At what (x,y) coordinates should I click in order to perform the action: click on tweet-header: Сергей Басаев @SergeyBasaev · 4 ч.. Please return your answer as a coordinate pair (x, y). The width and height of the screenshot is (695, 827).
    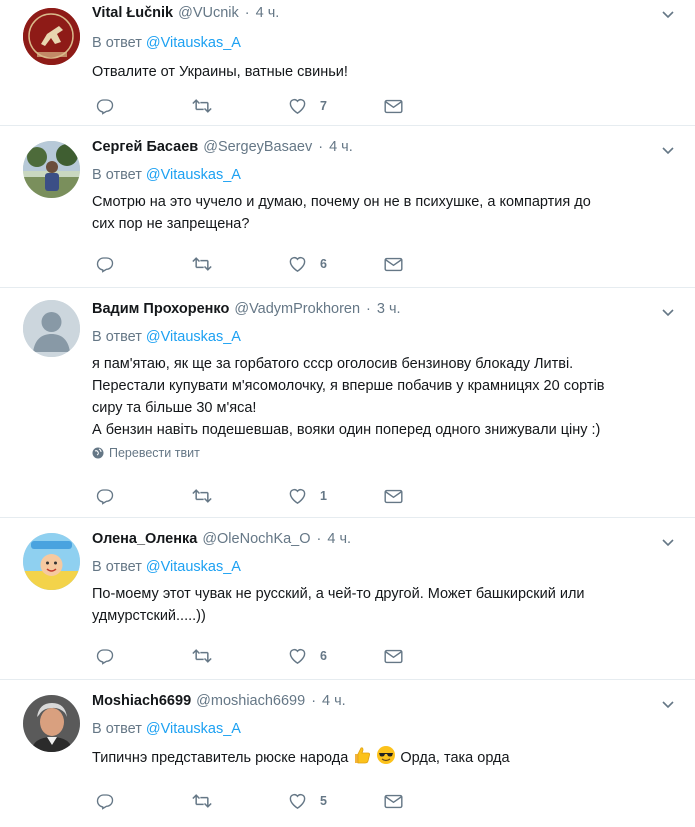
    Looking at the image, I should click on (393, 149).